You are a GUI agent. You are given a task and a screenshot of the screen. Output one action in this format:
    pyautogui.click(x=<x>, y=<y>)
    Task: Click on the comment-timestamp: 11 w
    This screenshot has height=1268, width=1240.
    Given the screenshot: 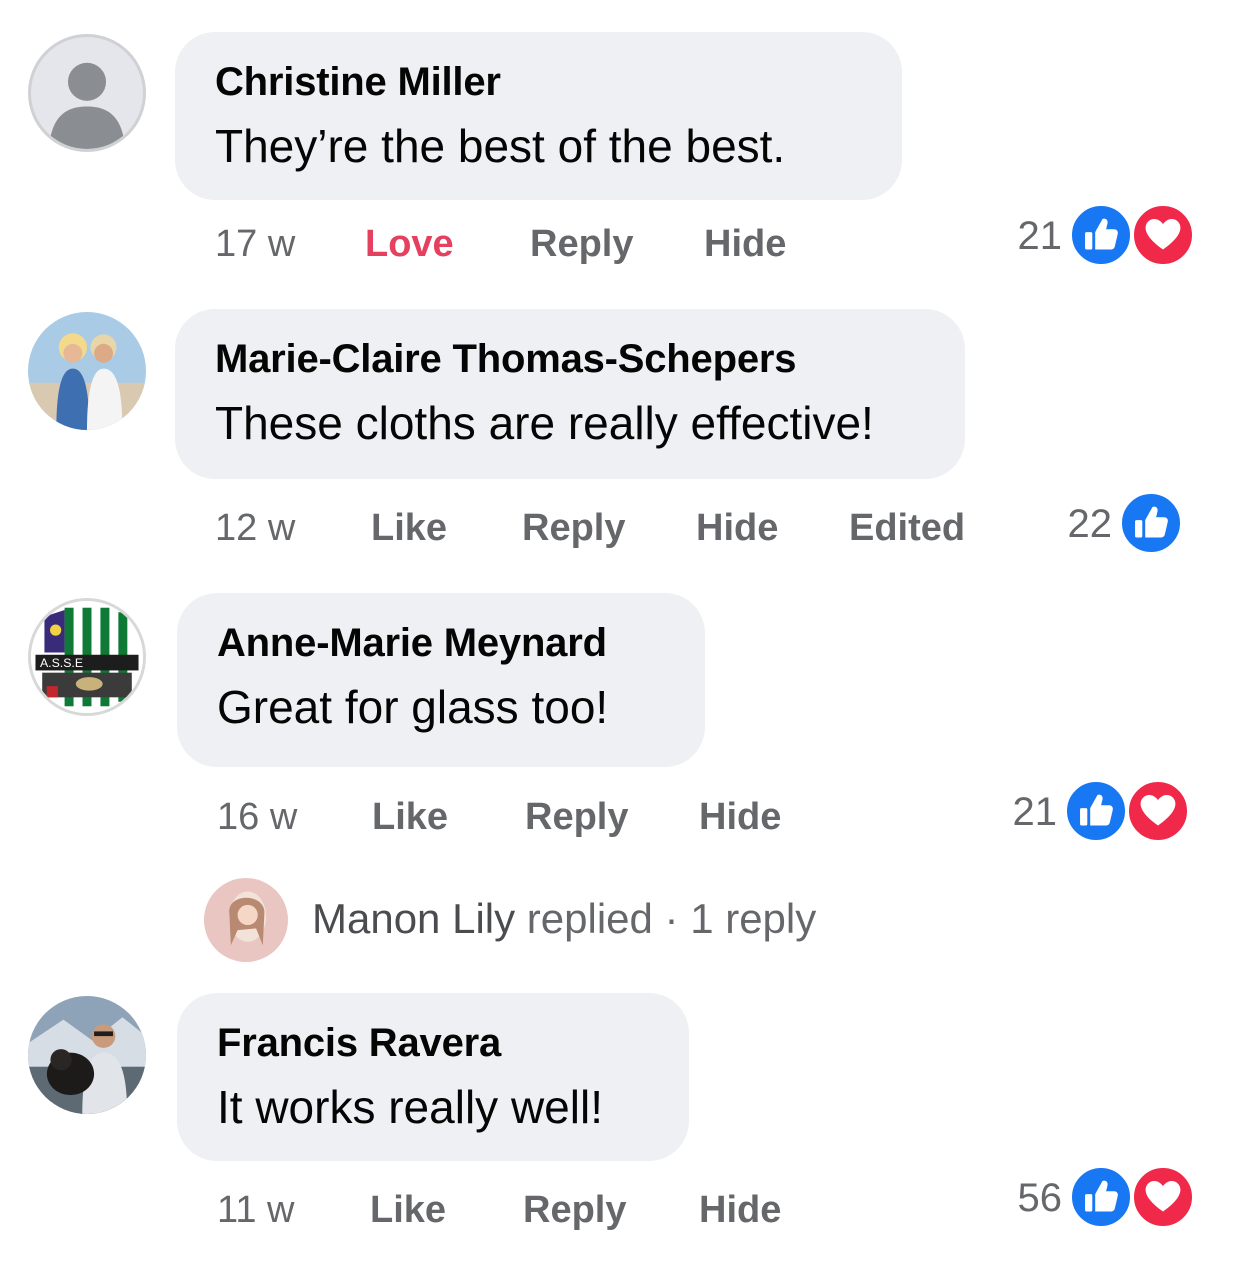 What is the action you would take?
    pyautogui.click(x=255, y=1210)
    